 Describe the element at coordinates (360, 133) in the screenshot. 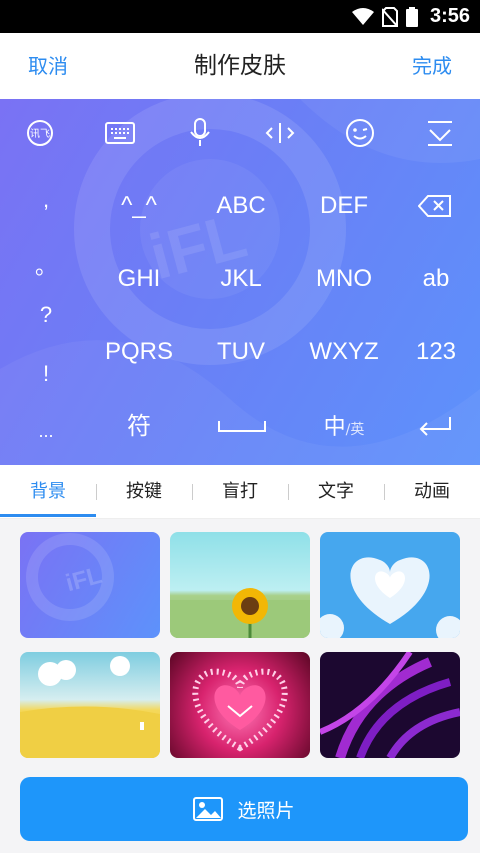

I see `emoji-icon` at that location.